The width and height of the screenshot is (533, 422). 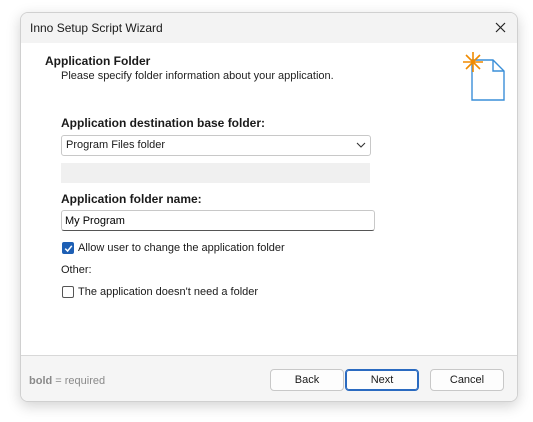 I want to click on no-folder-checkbox, so click(x=68, y=292).